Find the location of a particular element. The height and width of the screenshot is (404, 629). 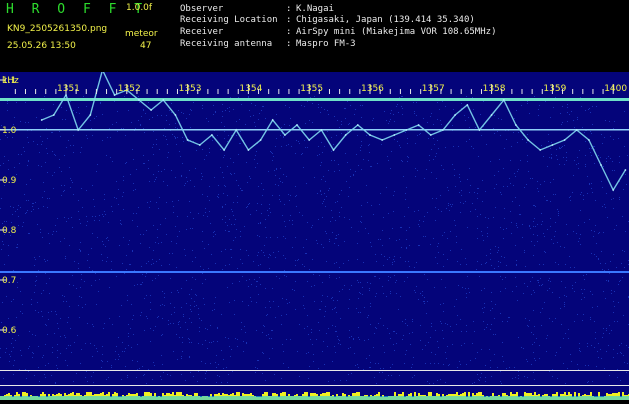

file-name: KN9_2505261350.png is located at coordinates (57, 29).